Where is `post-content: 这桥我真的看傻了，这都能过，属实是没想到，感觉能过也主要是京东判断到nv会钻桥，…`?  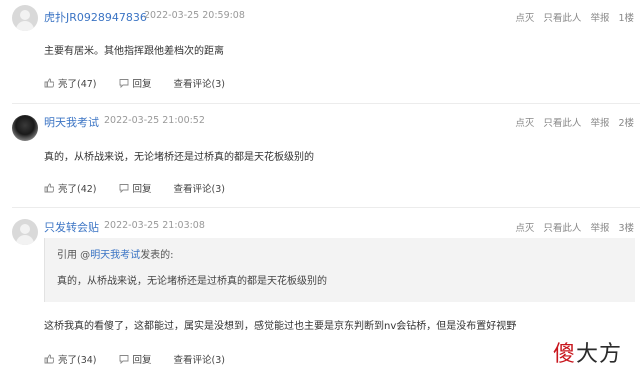
post-content: 这桥我真的看傻了，这都能过，属实是没想到，感觉能过也主要是京东判断到nv会钻桥，… is located at coordinates (280, 326).